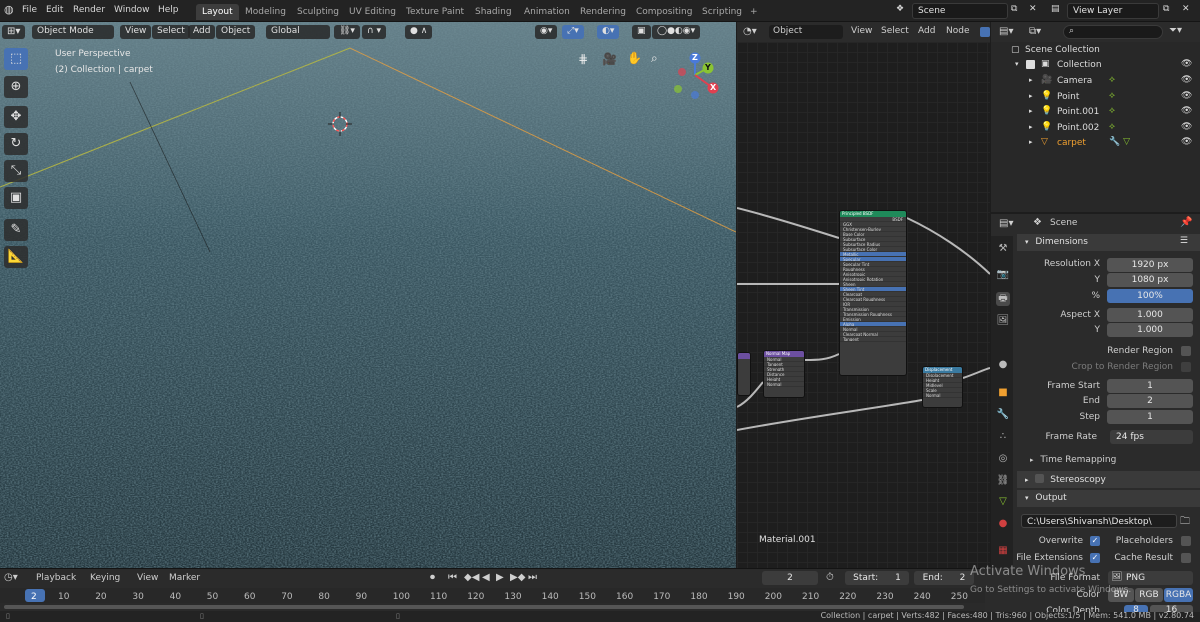 Image resolution: width=1200 pixels, height=622 pixels. I want to click on timeline-scrollbar-thumb, so click(484, 607).